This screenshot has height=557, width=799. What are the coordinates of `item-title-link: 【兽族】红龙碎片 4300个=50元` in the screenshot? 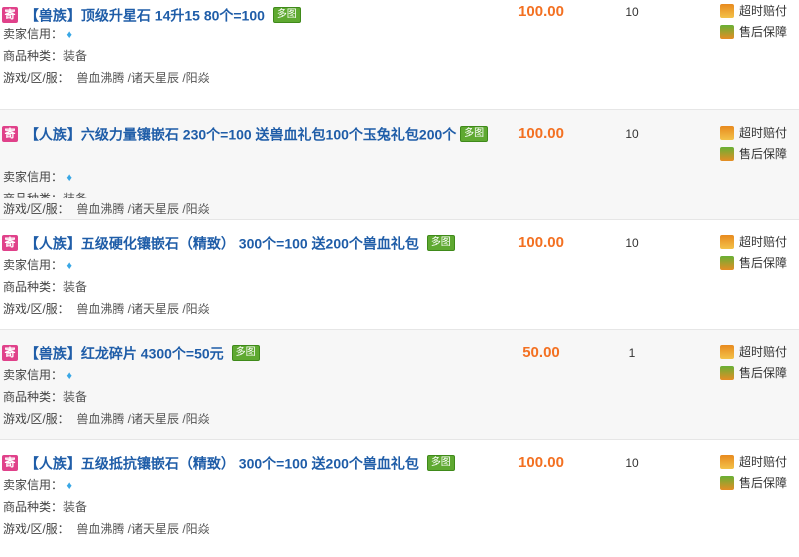 It's located at (124, 353).